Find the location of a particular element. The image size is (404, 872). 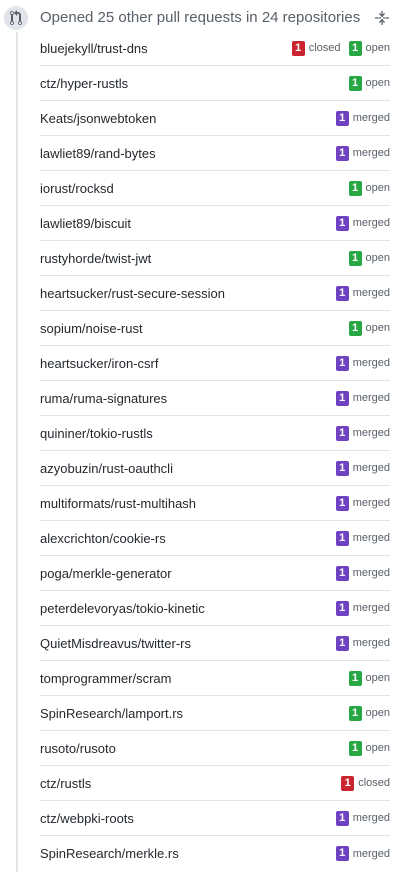

repository-row: alexcrichton/cookie-rs 1 merged is located at coordinates (215, 538).